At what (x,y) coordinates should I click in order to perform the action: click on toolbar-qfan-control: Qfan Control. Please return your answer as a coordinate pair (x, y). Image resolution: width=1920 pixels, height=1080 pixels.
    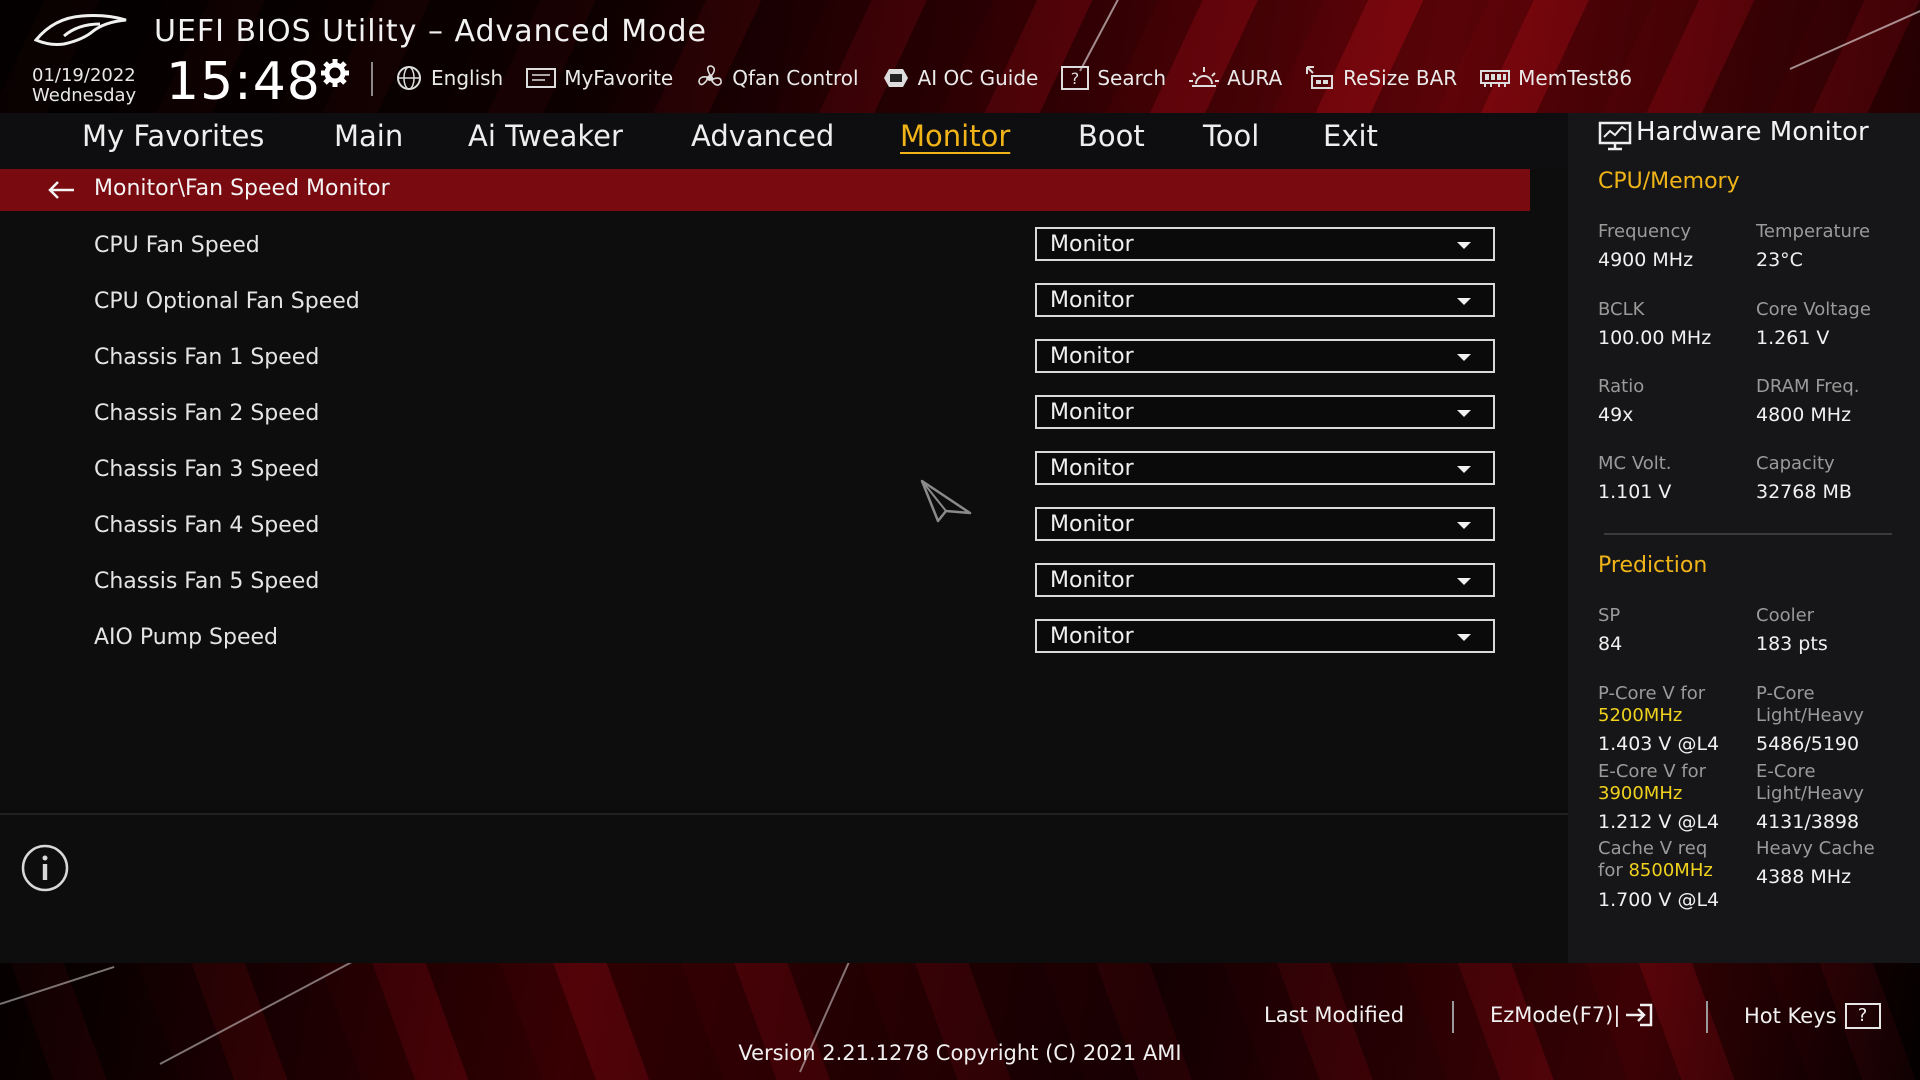
    Looking at the image, I should click on (777, 78).